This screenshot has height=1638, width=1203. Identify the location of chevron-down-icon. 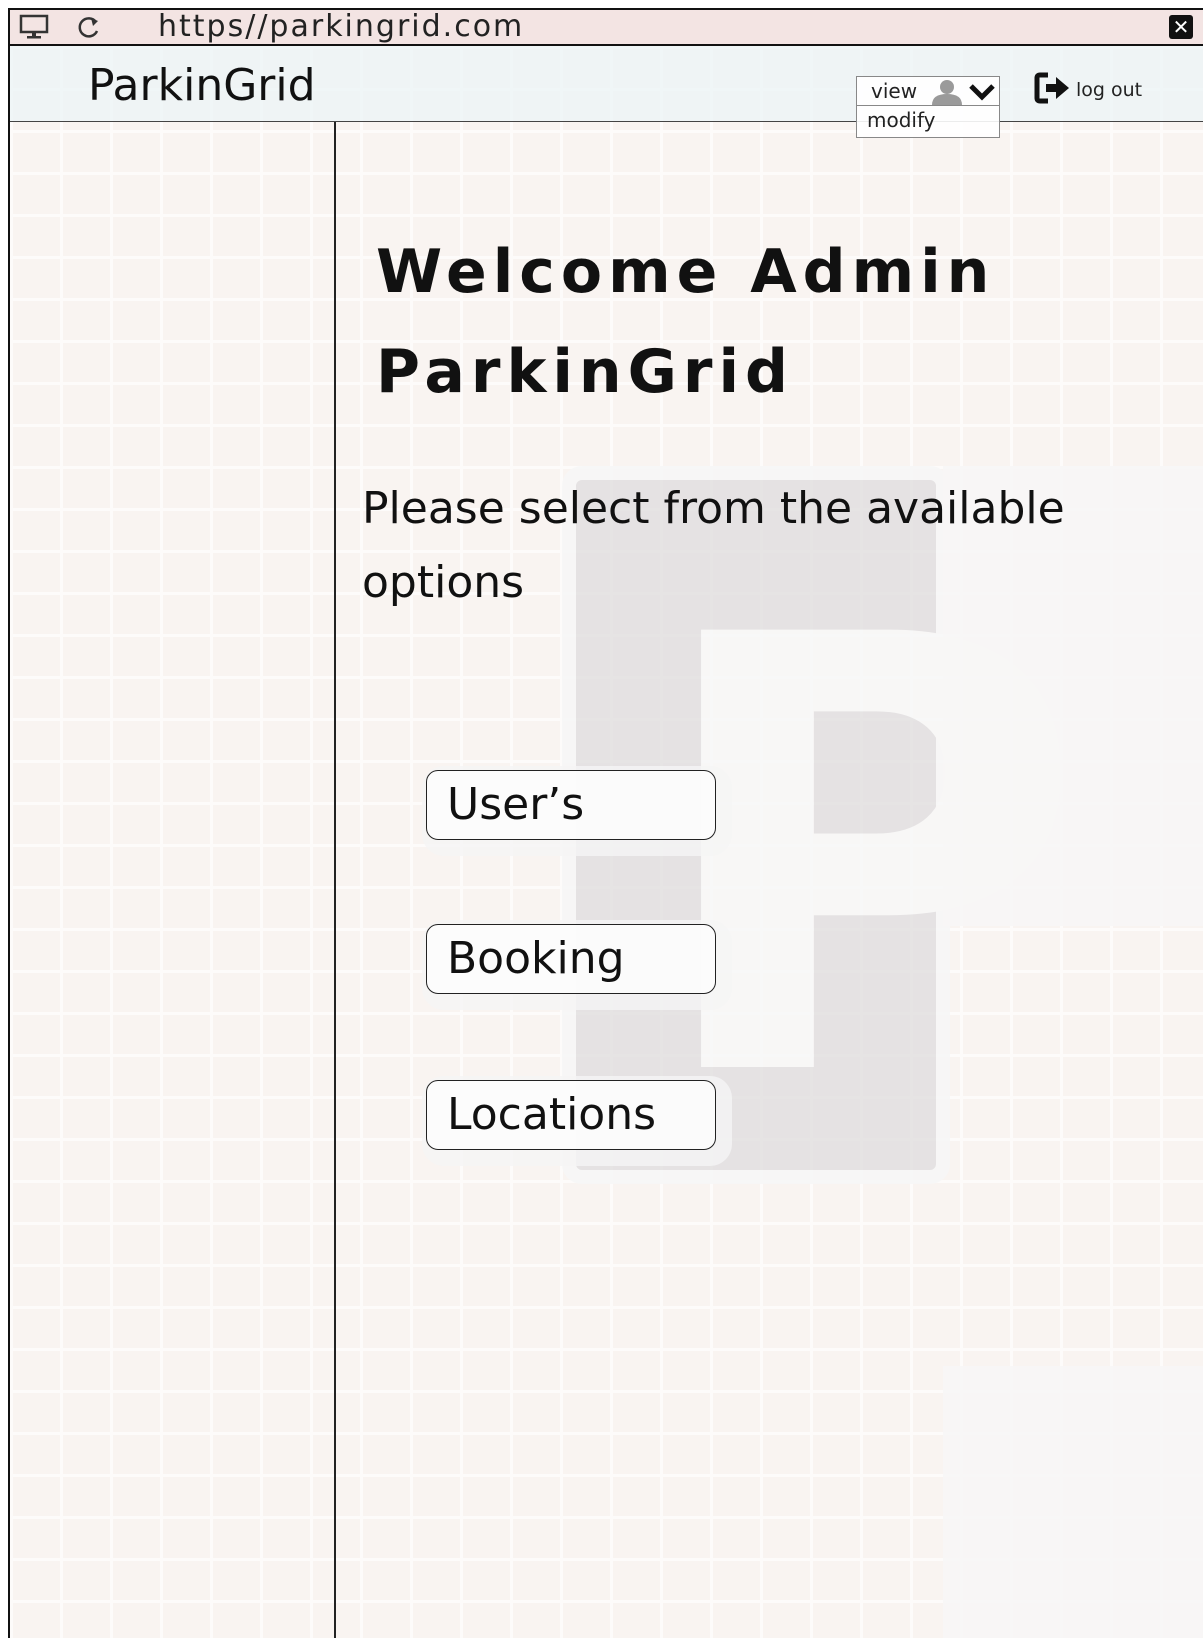
(982, 94).